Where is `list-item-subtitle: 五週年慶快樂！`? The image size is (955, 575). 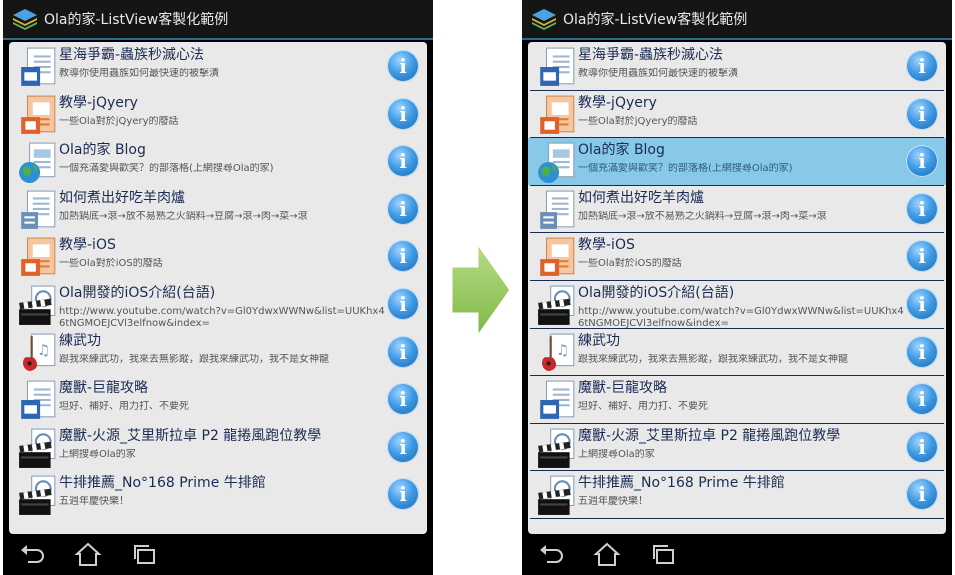
list-item-subtitle: 五週年慶快樂！ is located at coordinates (613, 502).